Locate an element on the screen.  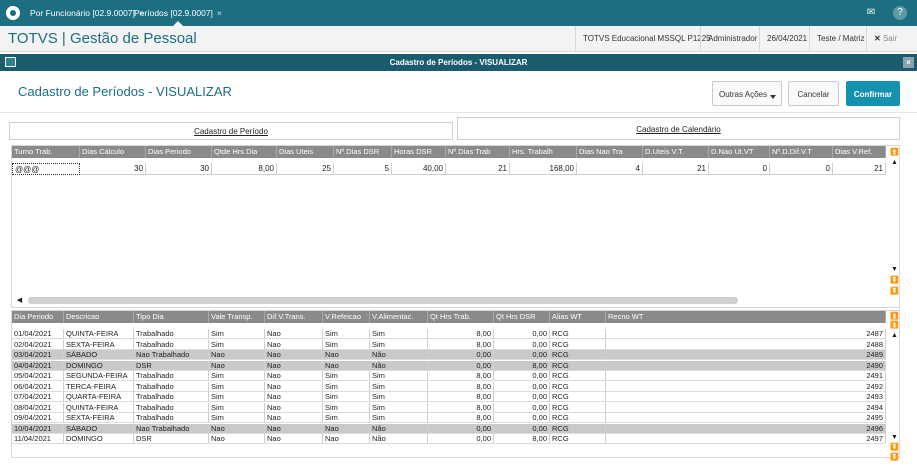
column-header: Nº.Dias Trab is located at coordinates (478, 152).